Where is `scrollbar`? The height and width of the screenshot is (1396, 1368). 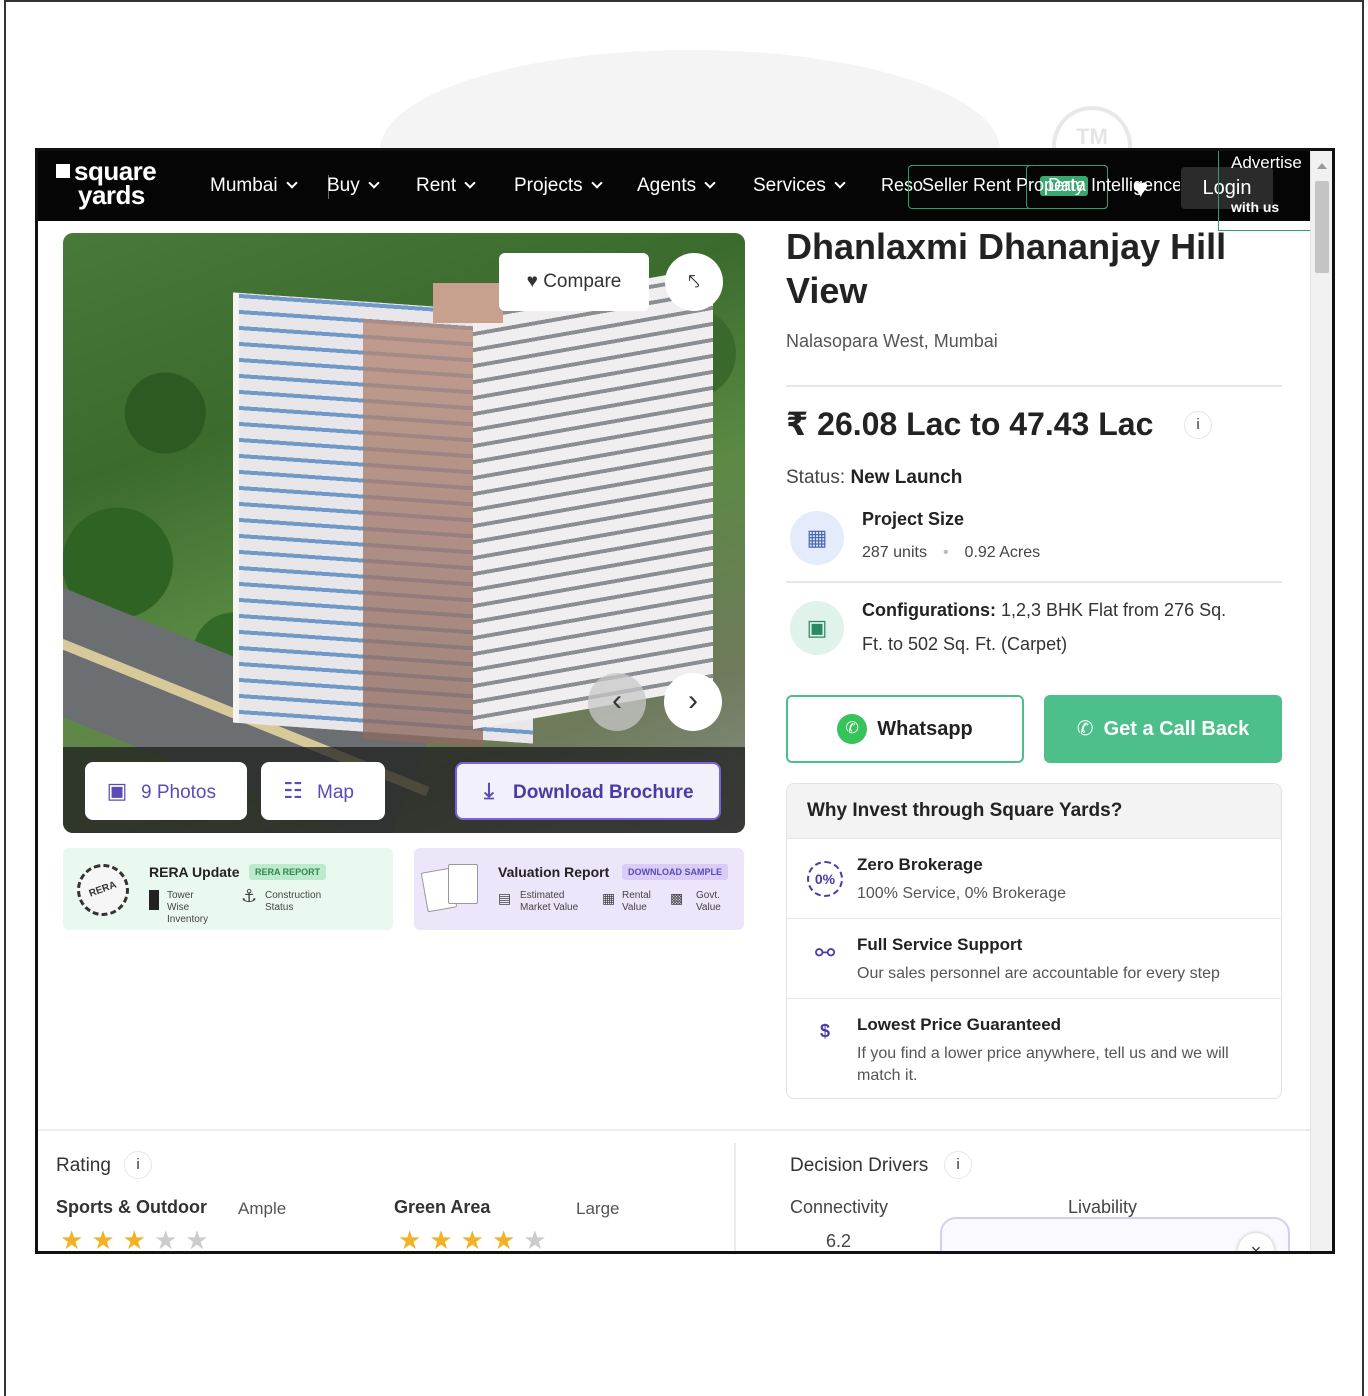
scrollbar is located at coordinates (1321, 701).